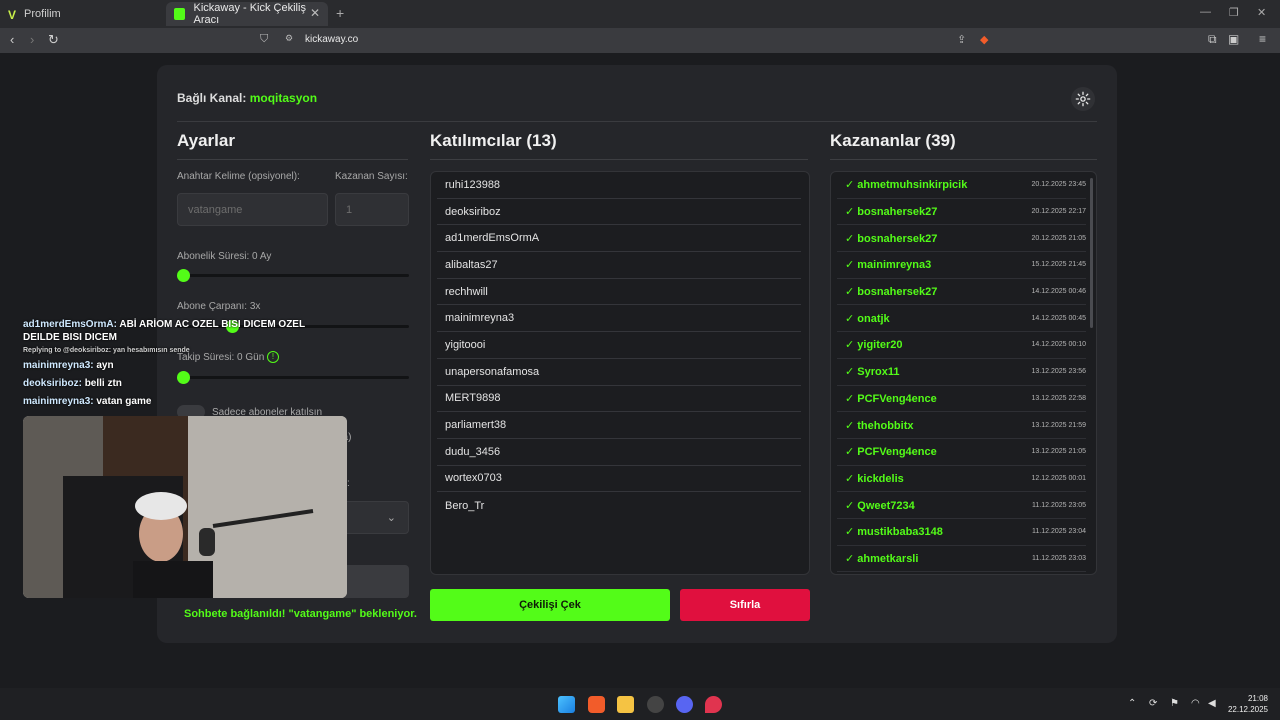  I want to click on connected-label: Bağlı Kanal:, so click(212, 98).